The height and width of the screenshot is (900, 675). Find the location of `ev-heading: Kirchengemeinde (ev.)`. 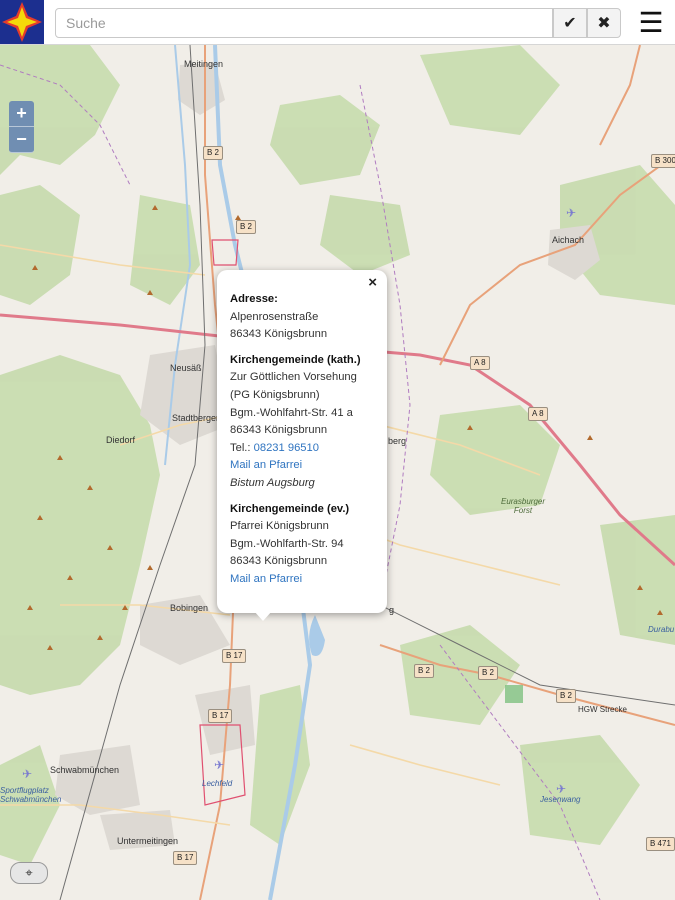

ev-heading: Kirchengemeinde (ev.) is located at coordinates (290, 508).